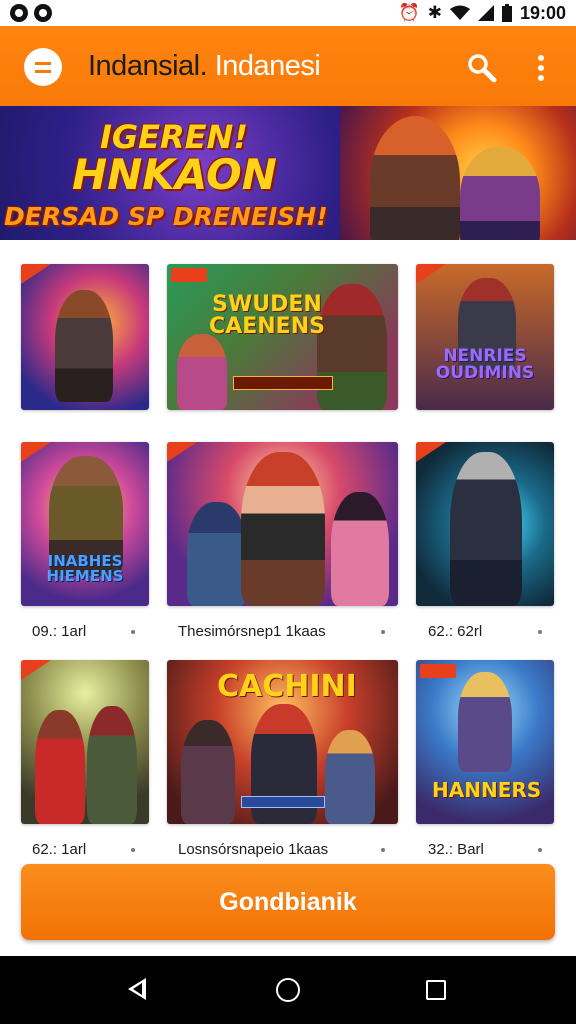  What do you see at coordinates (174, 174) in the screenshot?
I see `banner-title-line2: HNKAON` at bounding box center [174, 174].